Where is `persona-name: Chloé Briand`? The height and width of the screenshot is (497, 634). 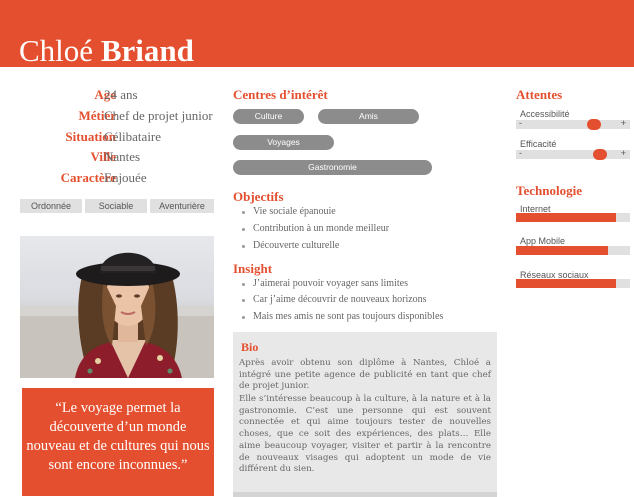
persona-name: Chloé Briand is located at coordinates (106, 51).